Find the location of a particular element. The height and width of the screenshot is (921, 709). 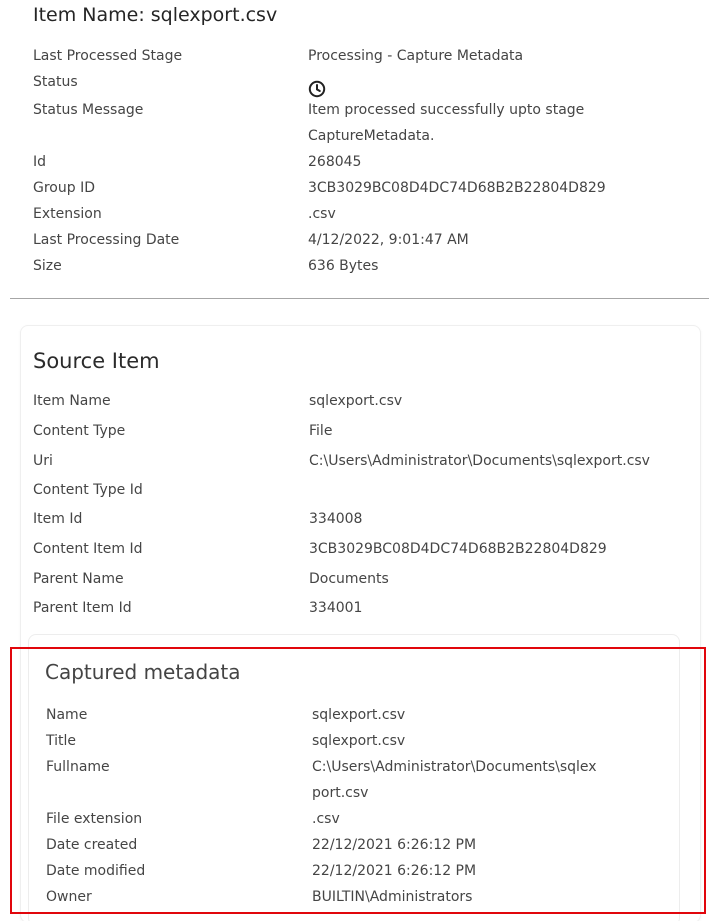

section-divider is located at coordinates (359, 298).